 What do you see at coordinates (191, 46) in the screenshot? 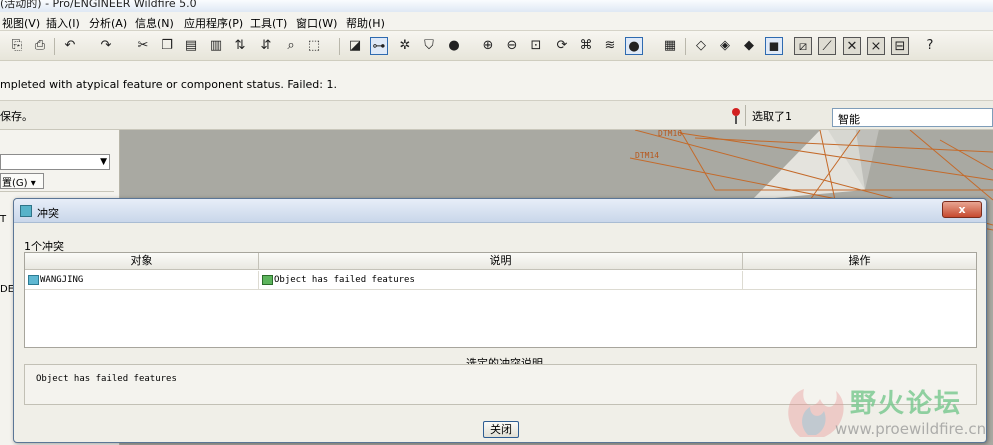
I see `paste-icon: ▤` at bounding box center [191, 46].